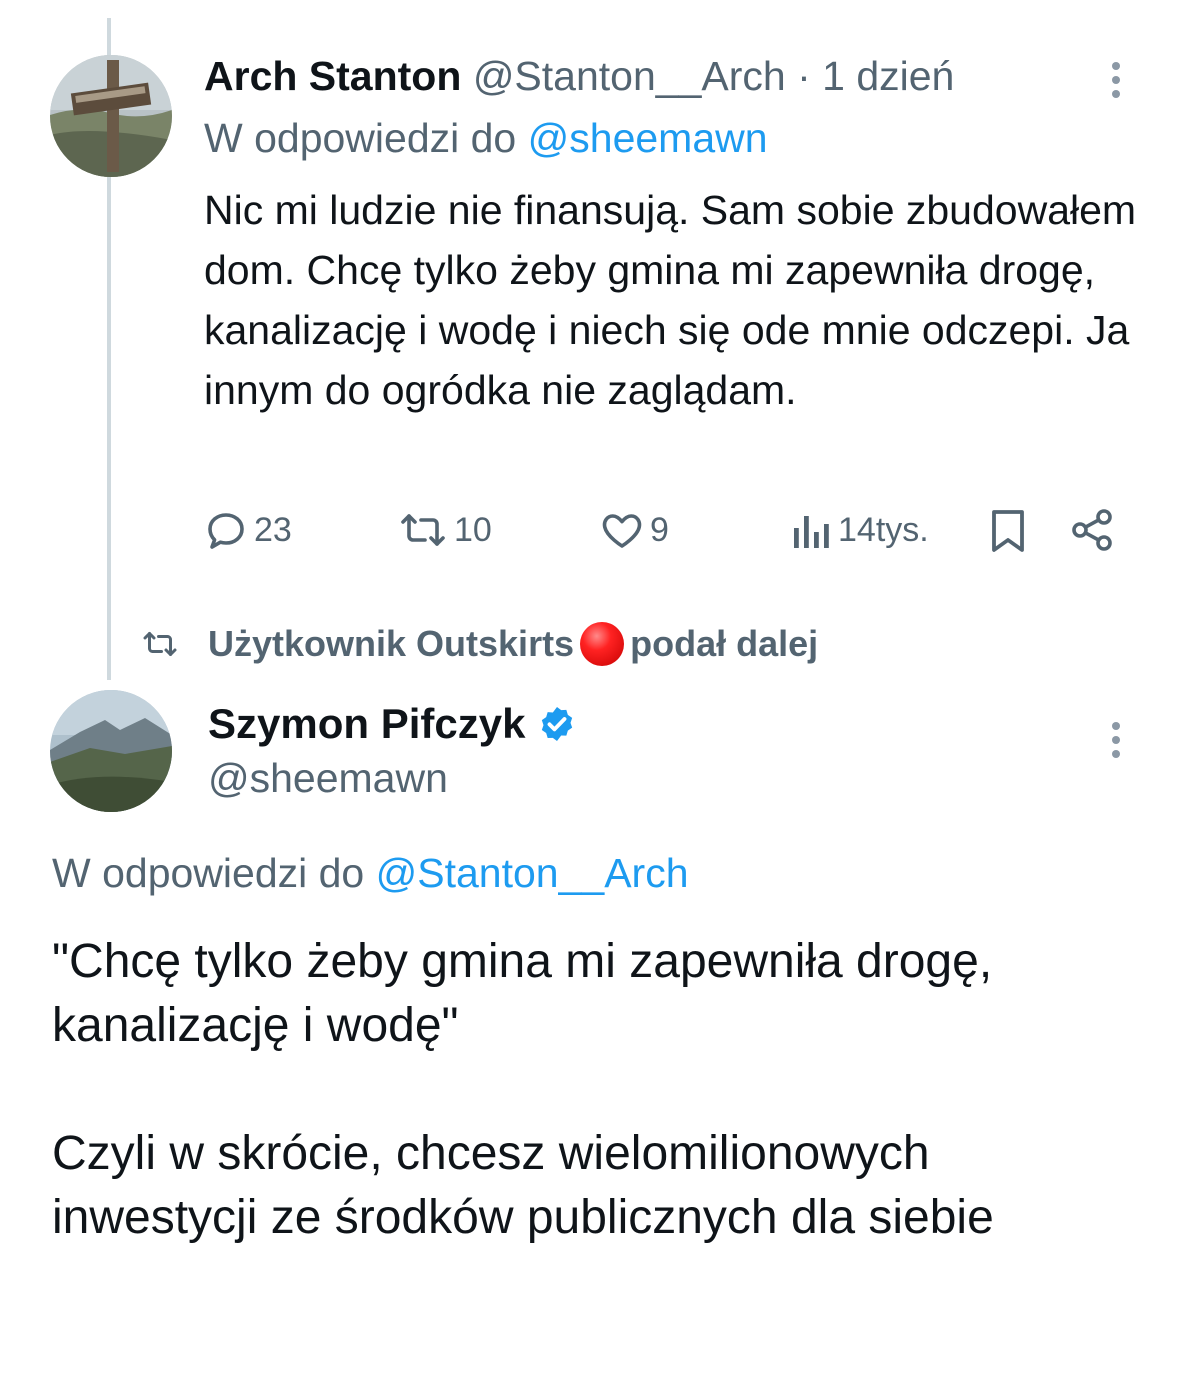 The image size is (1179, 1392). What do you see at coordinates (366, 724) in the screenshot?
I see `tweet2-author-name: Szymon Pifczyk` at bounding box center [366, 724].